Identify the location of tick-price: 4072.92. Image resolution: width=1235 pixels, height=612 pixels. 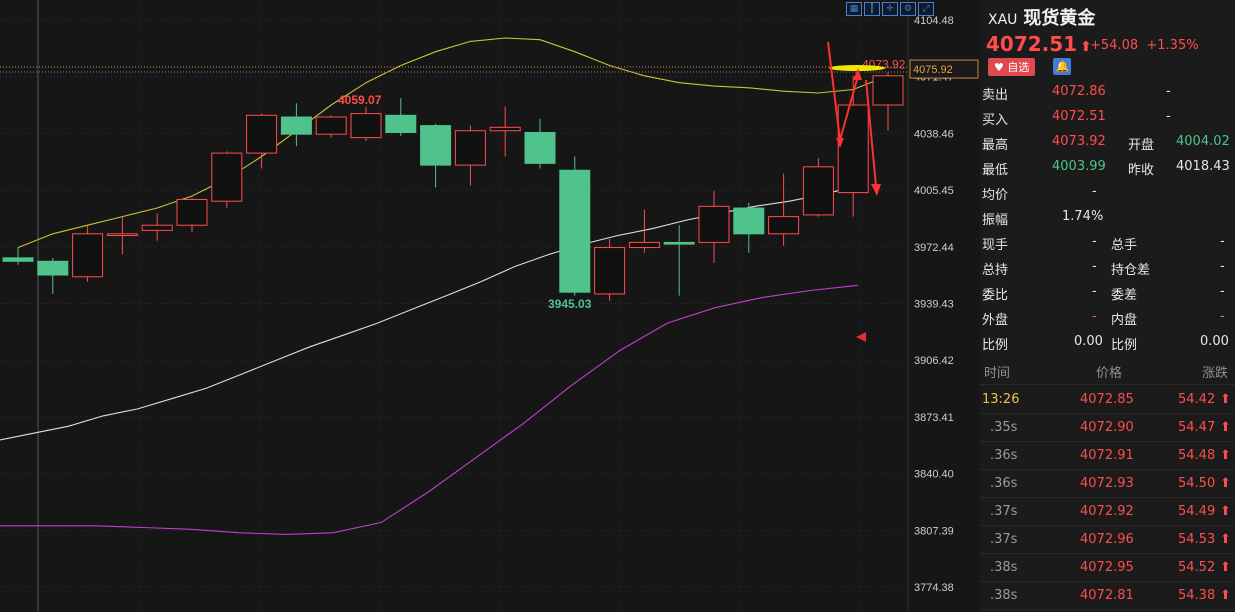
(1107, 511).